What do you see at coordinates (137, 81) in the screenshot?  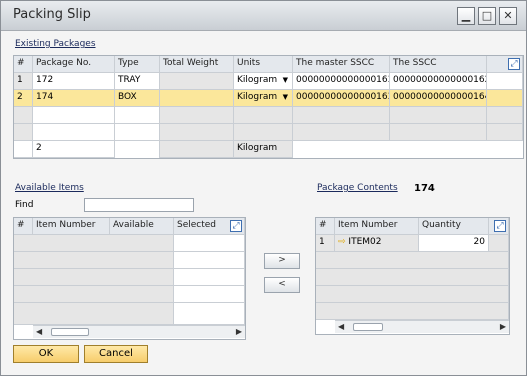 I see `type-cell: TRAY` at bounding box center [137, 81].